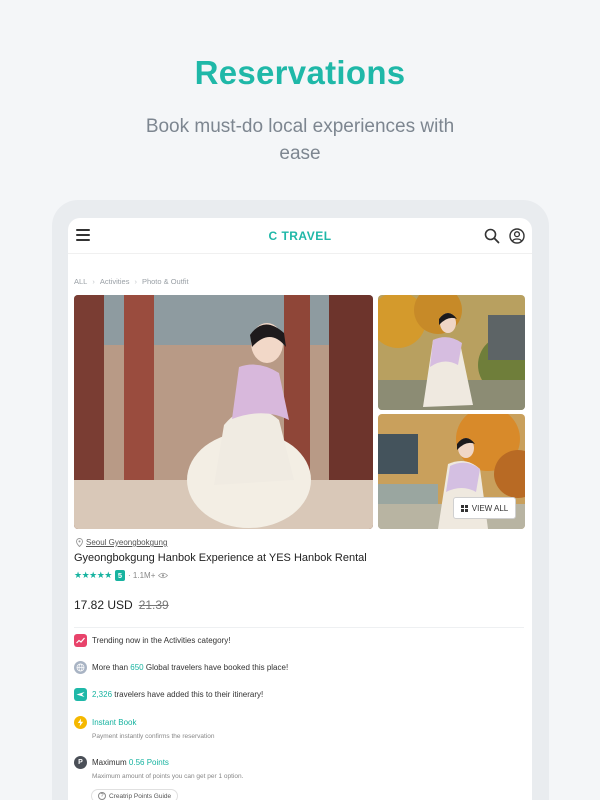 The image size is (600, 800). Describe the element at coordinates (80, 281) in the screenshot. I see `breadcrumb-all: ALL` at that location.